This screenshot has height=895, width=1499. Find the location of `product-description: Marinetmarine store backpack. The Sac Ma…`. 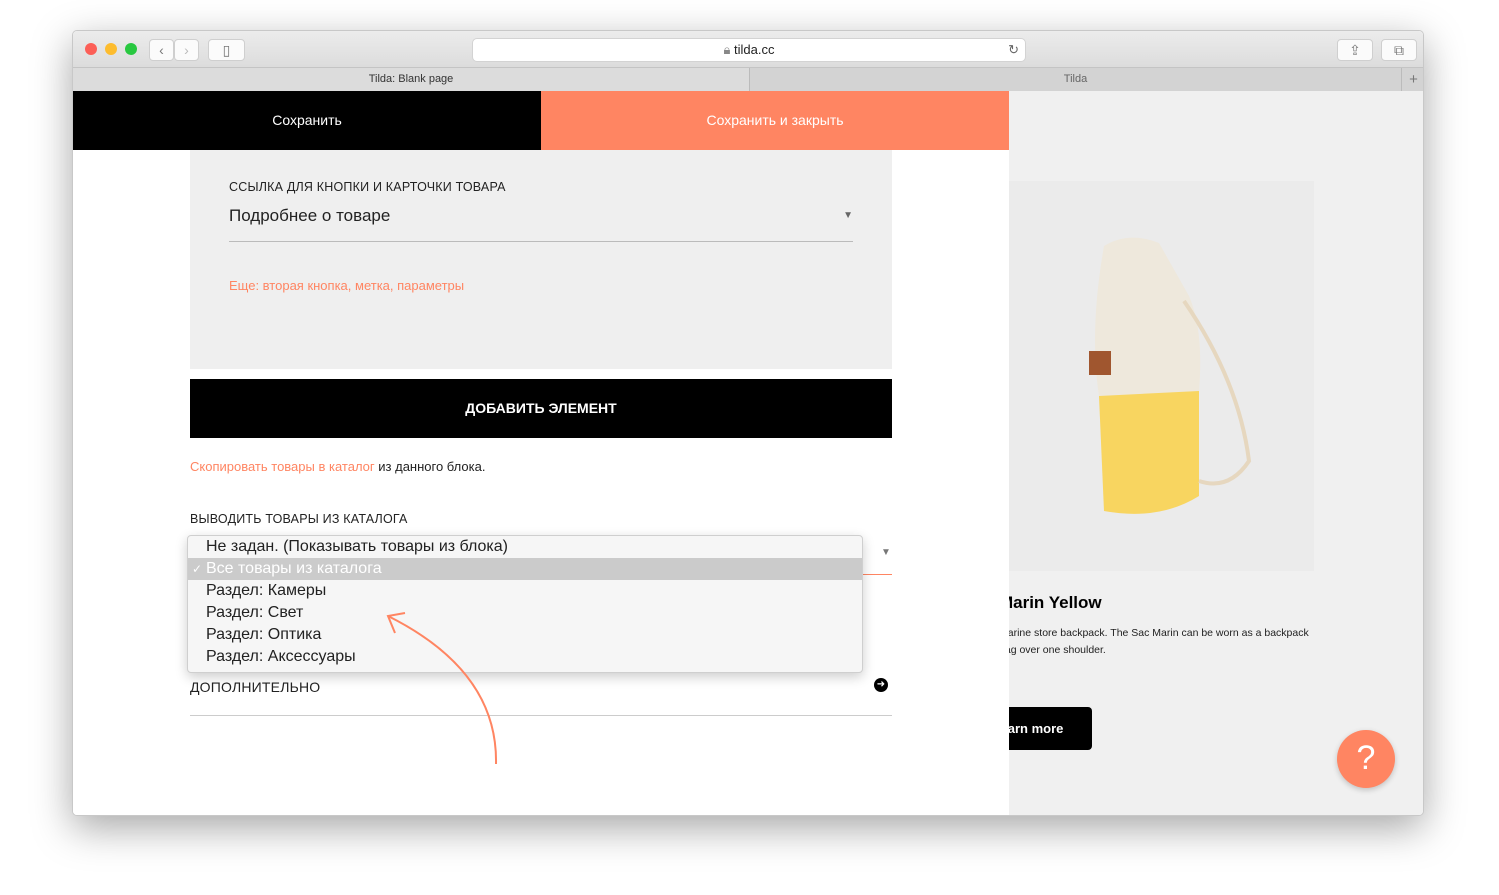

product-description: Marinetmarine store backpack. The Sac Ma… is located at coordinates (1136, 641).